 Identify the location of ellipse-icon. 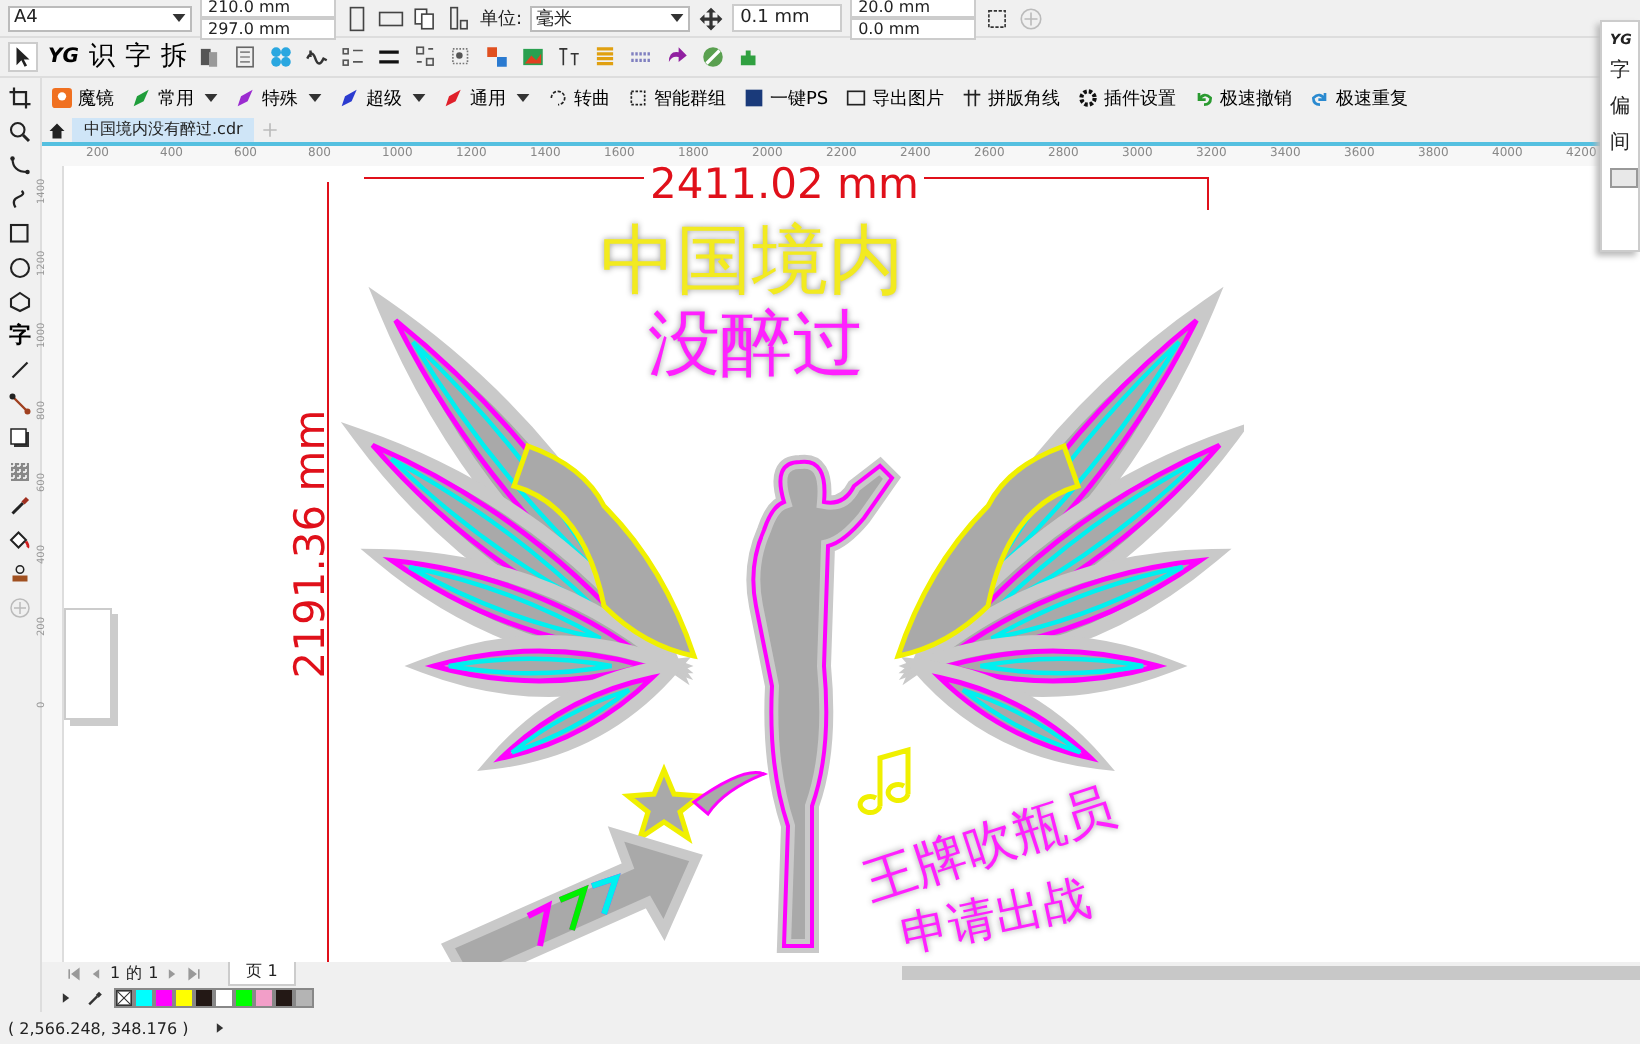
(20, 268).